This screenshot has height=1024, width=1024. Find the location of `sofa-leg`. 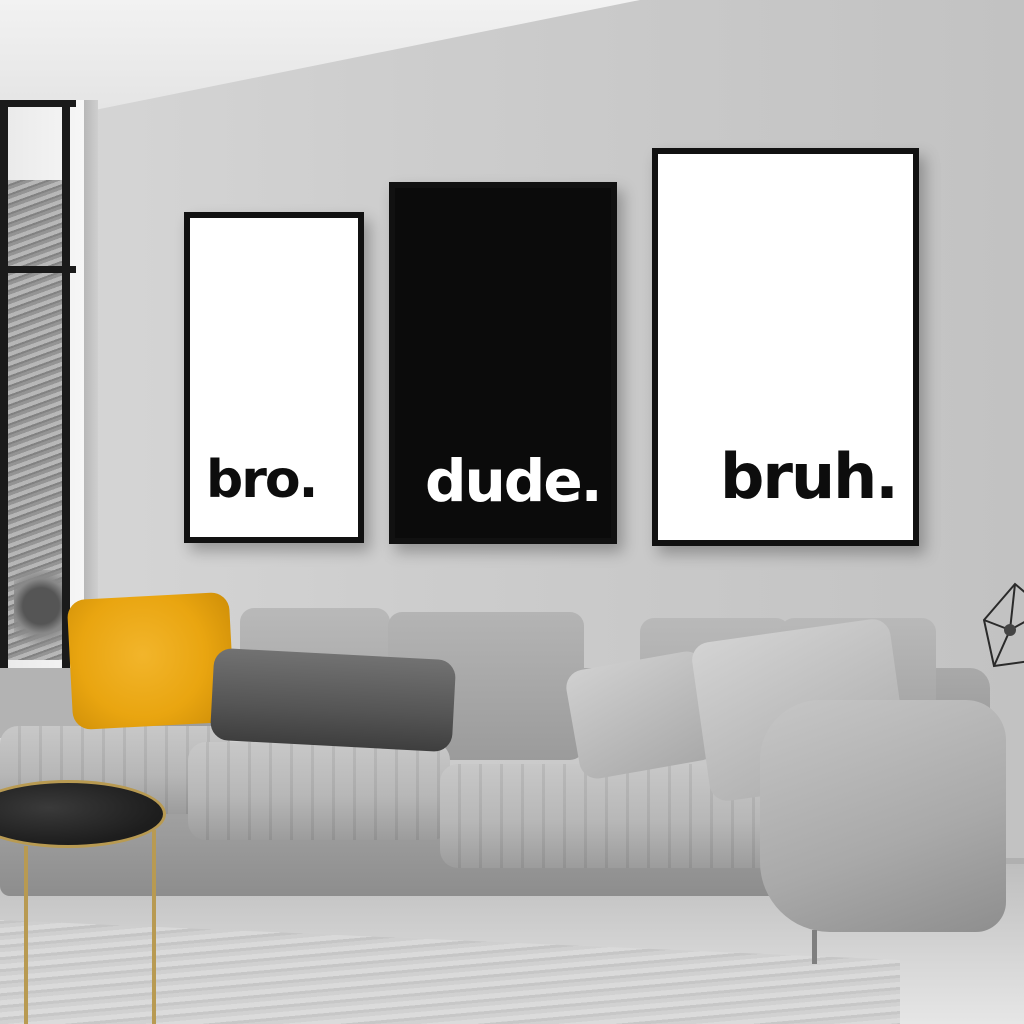

sofa-leg is located at coordinates (814, 947).